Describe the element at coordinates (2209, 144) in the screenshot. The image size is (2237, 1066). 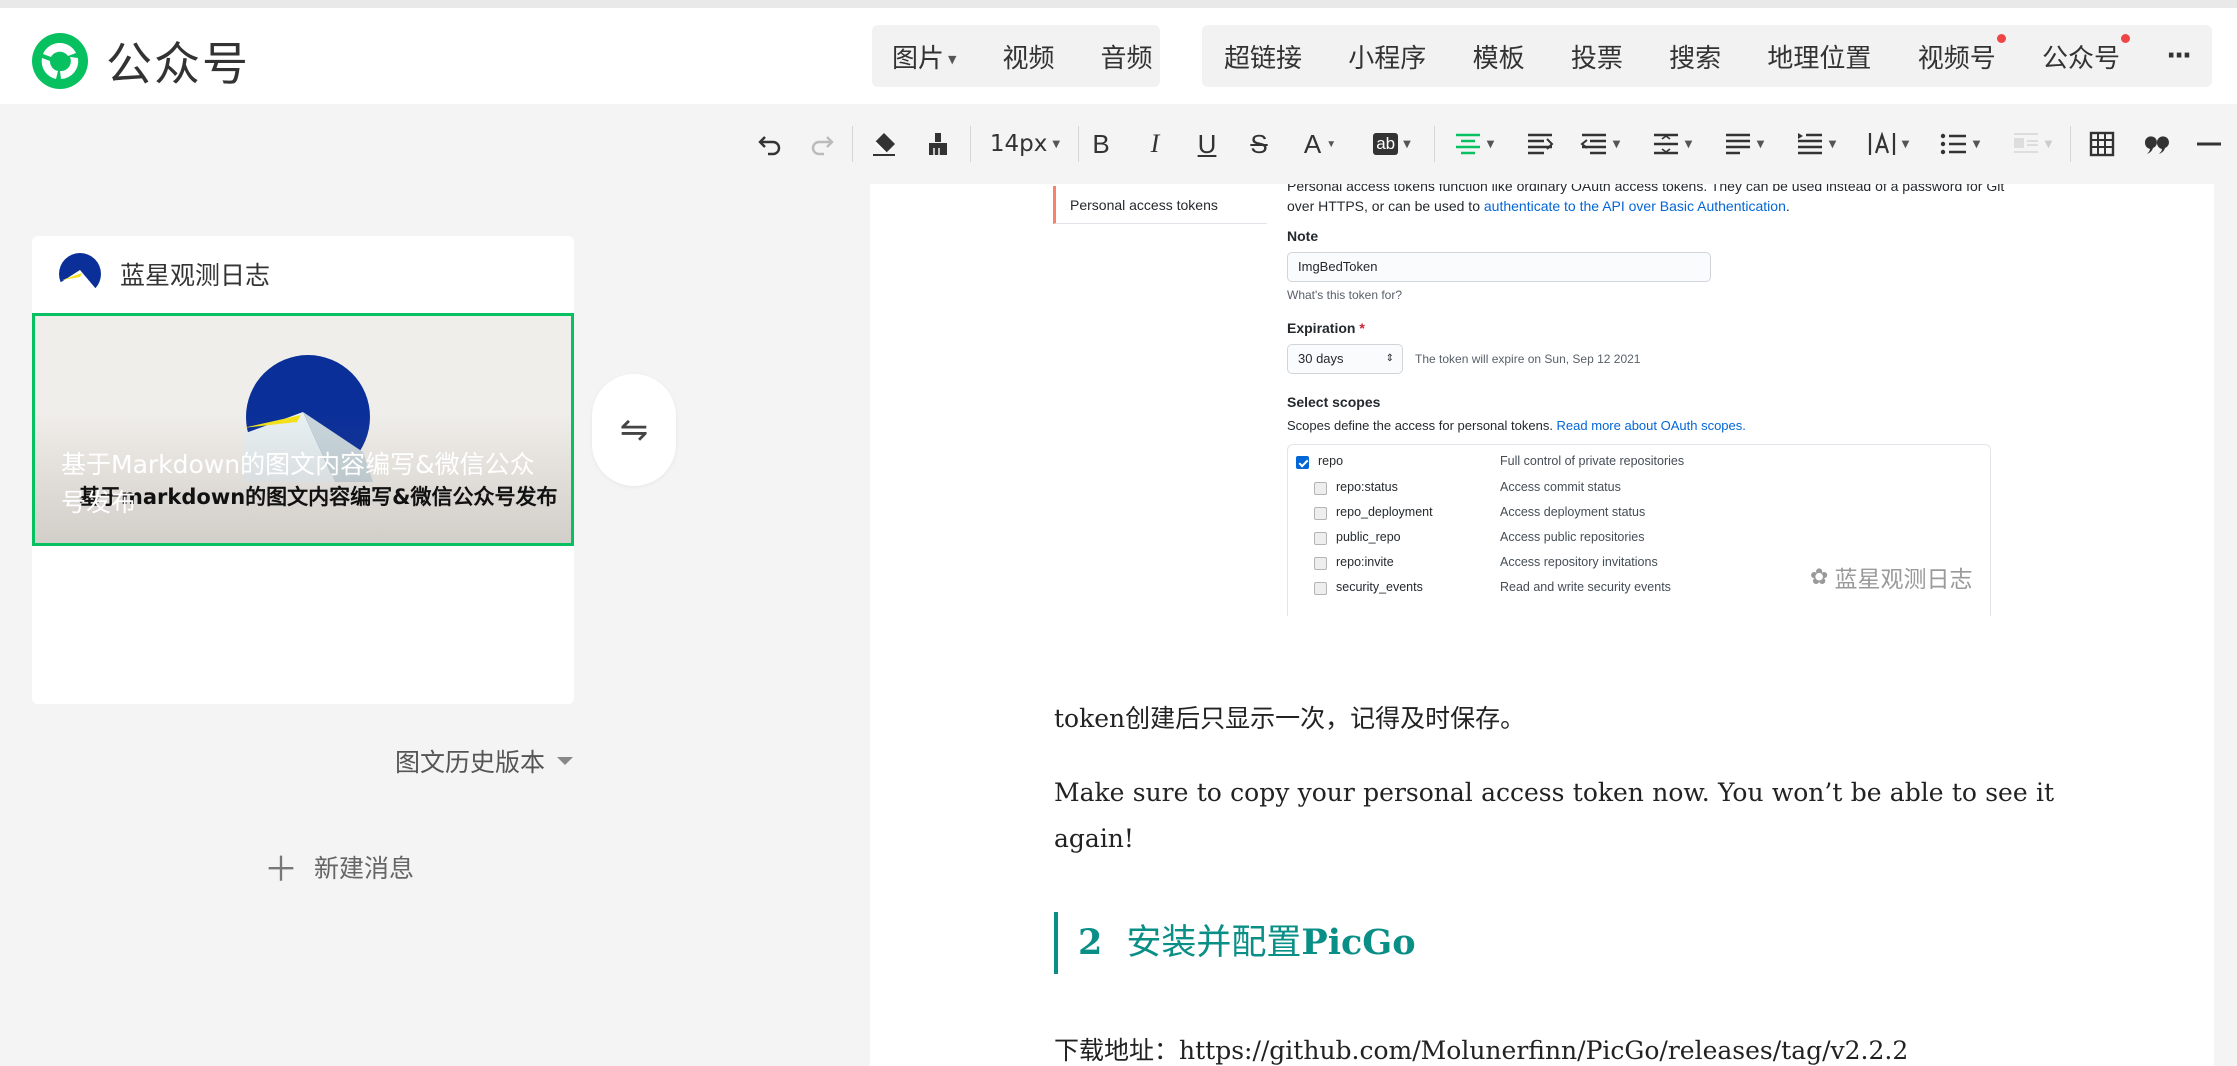
I see `divider-icon` at that location.